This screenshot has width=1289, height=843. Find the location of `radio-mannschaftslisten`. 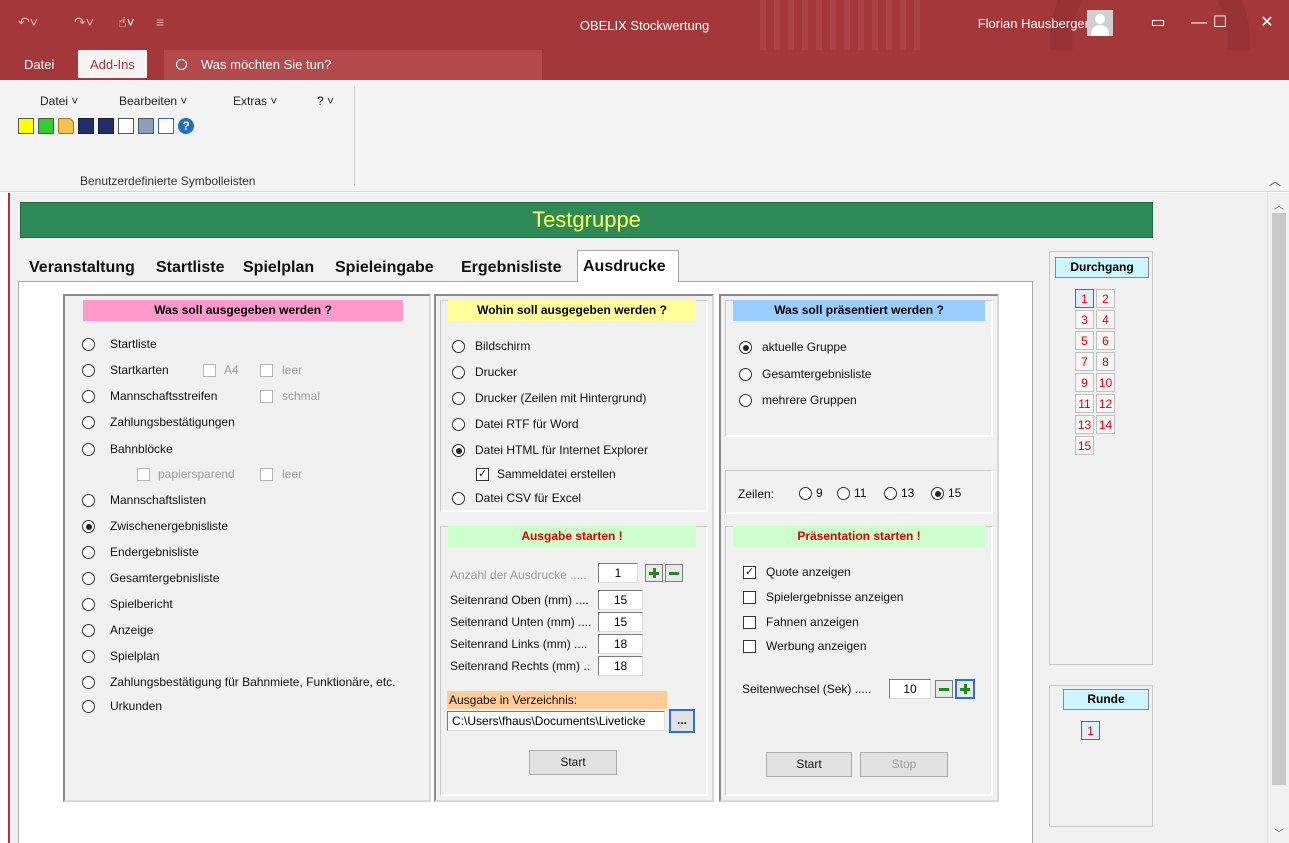

radio-mannschaftslisten is located at coordinates (88, 500).